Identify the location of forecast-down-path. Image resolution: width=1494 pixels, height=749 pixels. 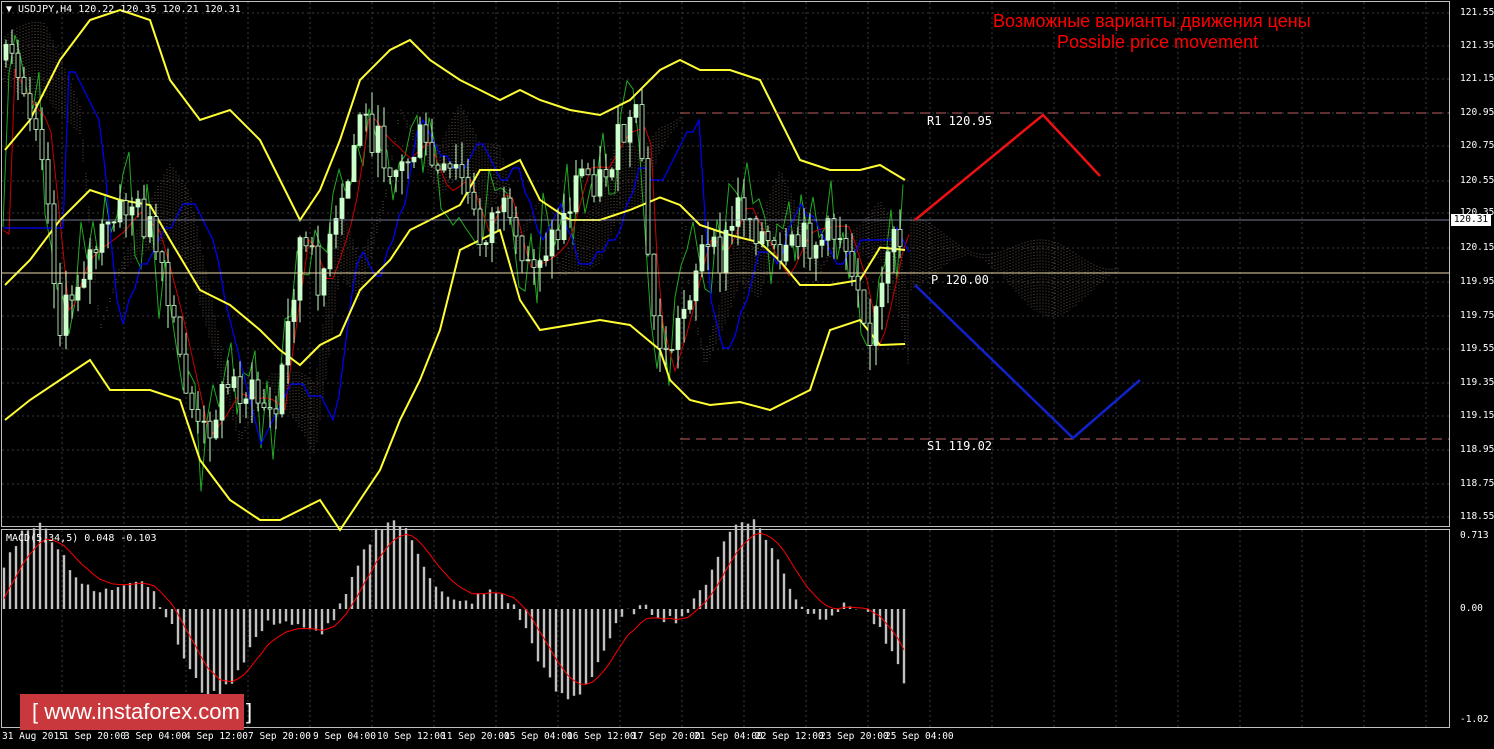
(1027, 361).